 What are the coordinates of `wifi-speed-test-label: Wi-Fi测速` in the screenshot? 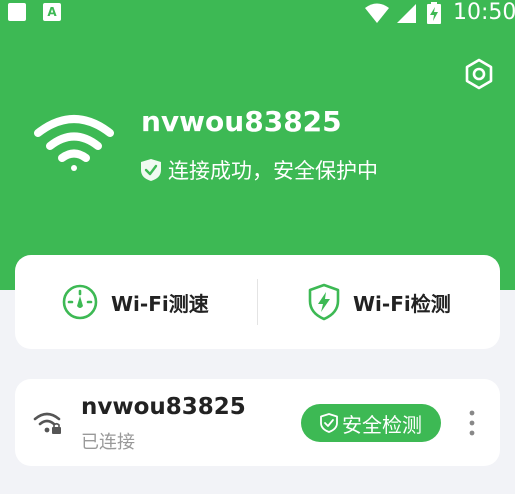 It's located at (160, 303).